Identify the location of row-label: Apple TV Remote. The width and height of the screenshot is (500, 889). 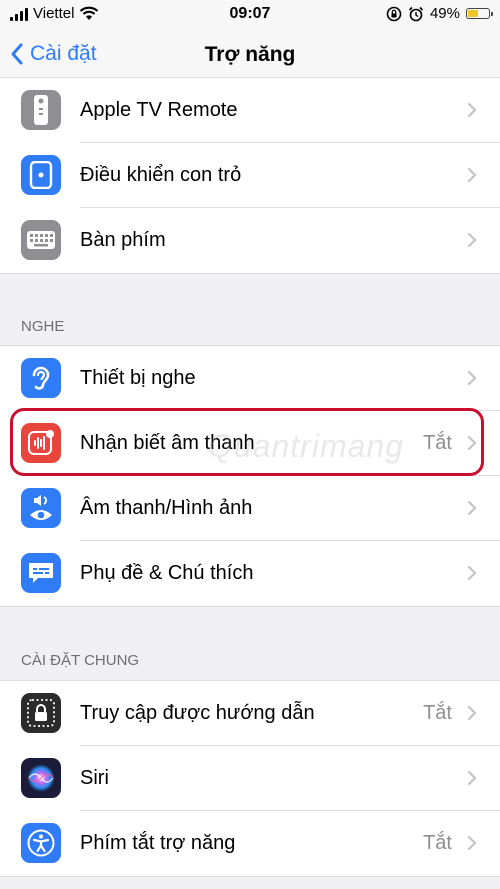
(159, 110).